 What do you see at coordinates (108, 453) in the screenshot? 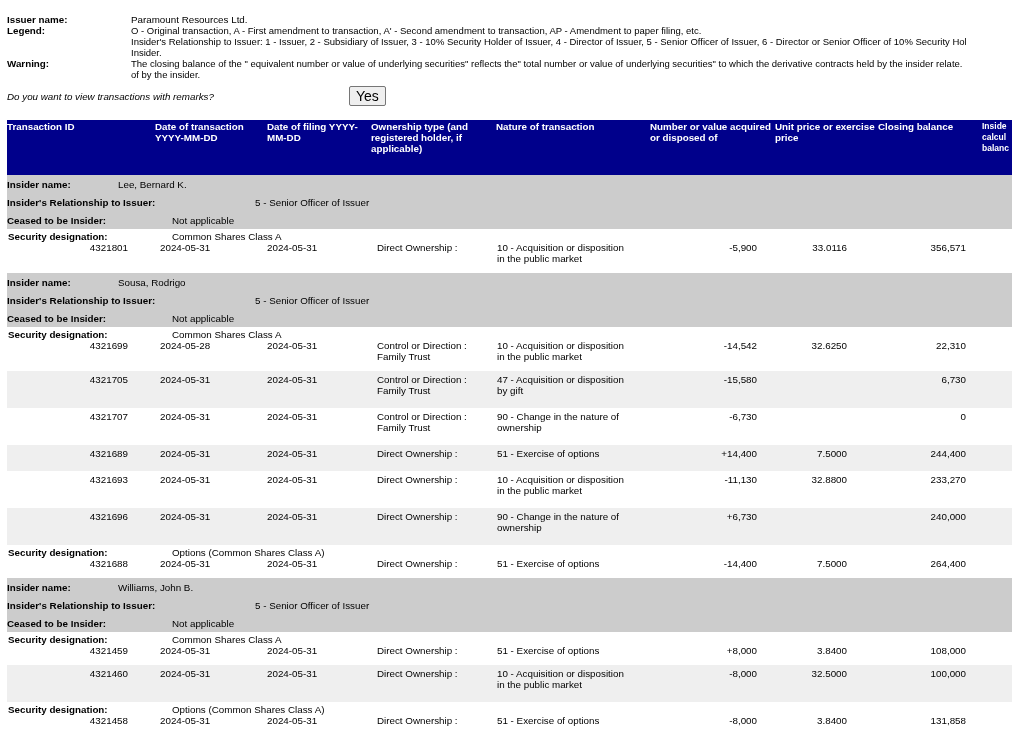
I see `table-cell-text: 4321689` at bounding box center [108, 453].